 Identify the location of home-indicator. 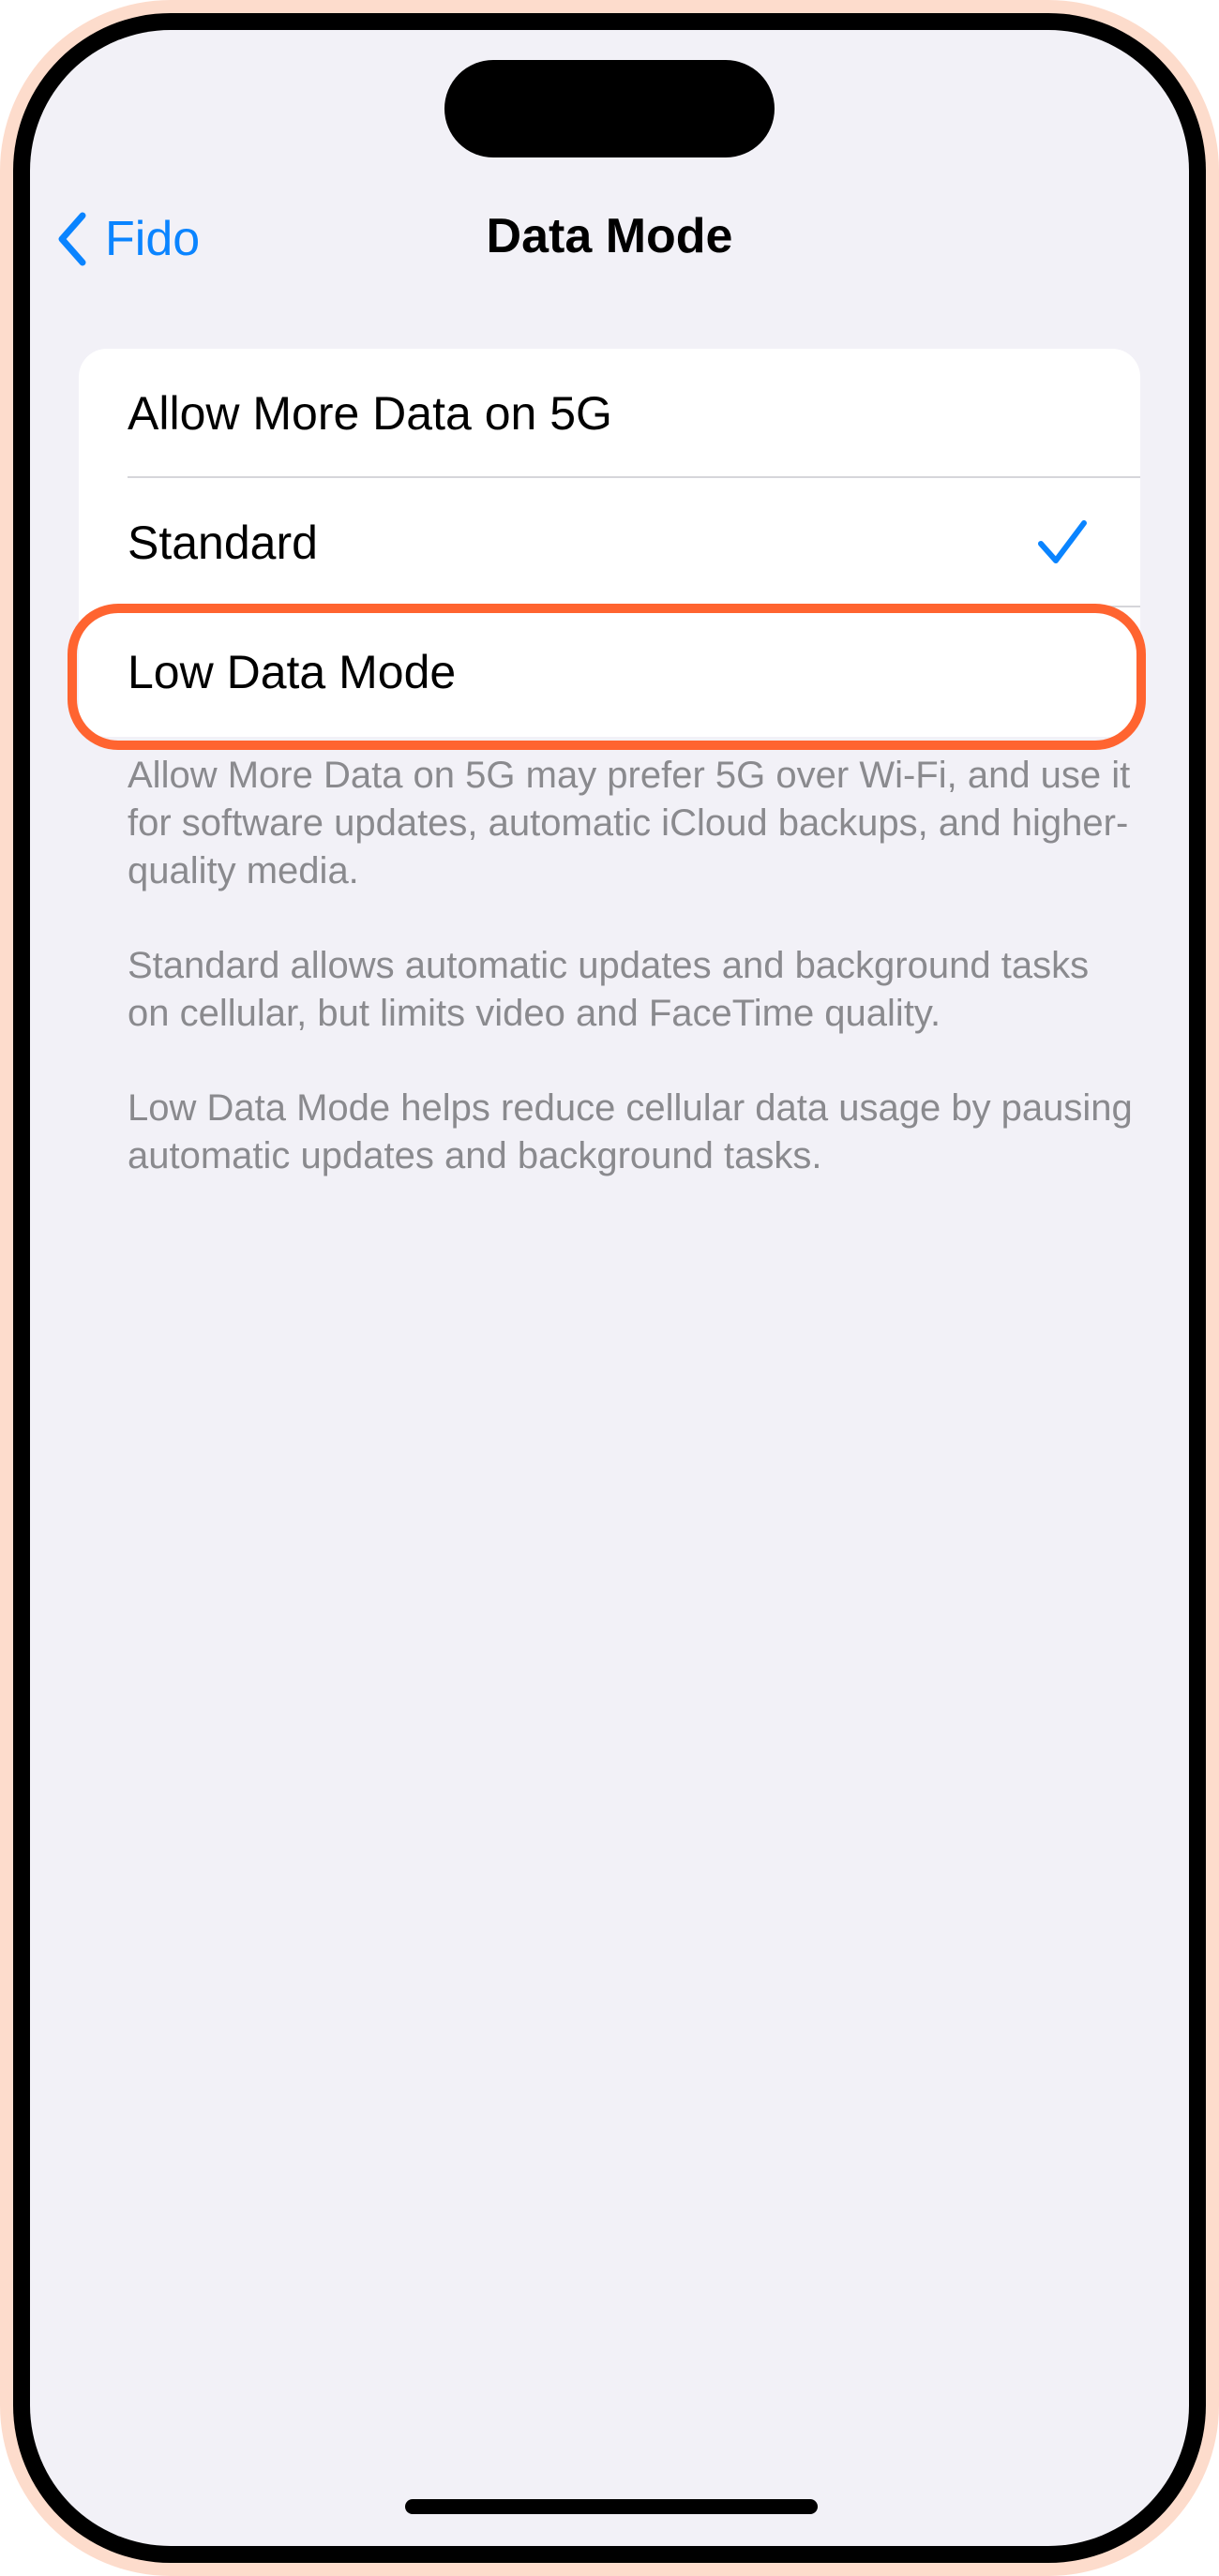
(612, 2506).